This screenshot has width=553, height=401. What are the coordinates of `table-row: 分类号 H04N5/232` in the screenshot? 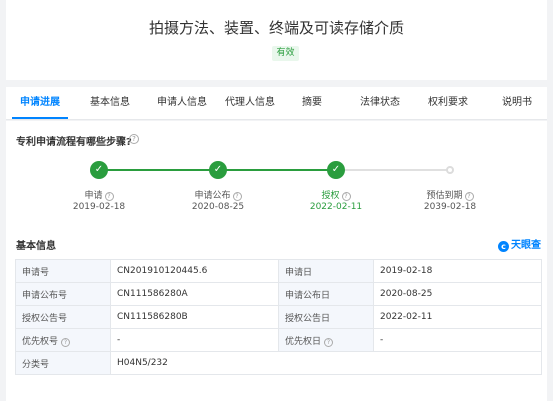 It's located at (278, 363).